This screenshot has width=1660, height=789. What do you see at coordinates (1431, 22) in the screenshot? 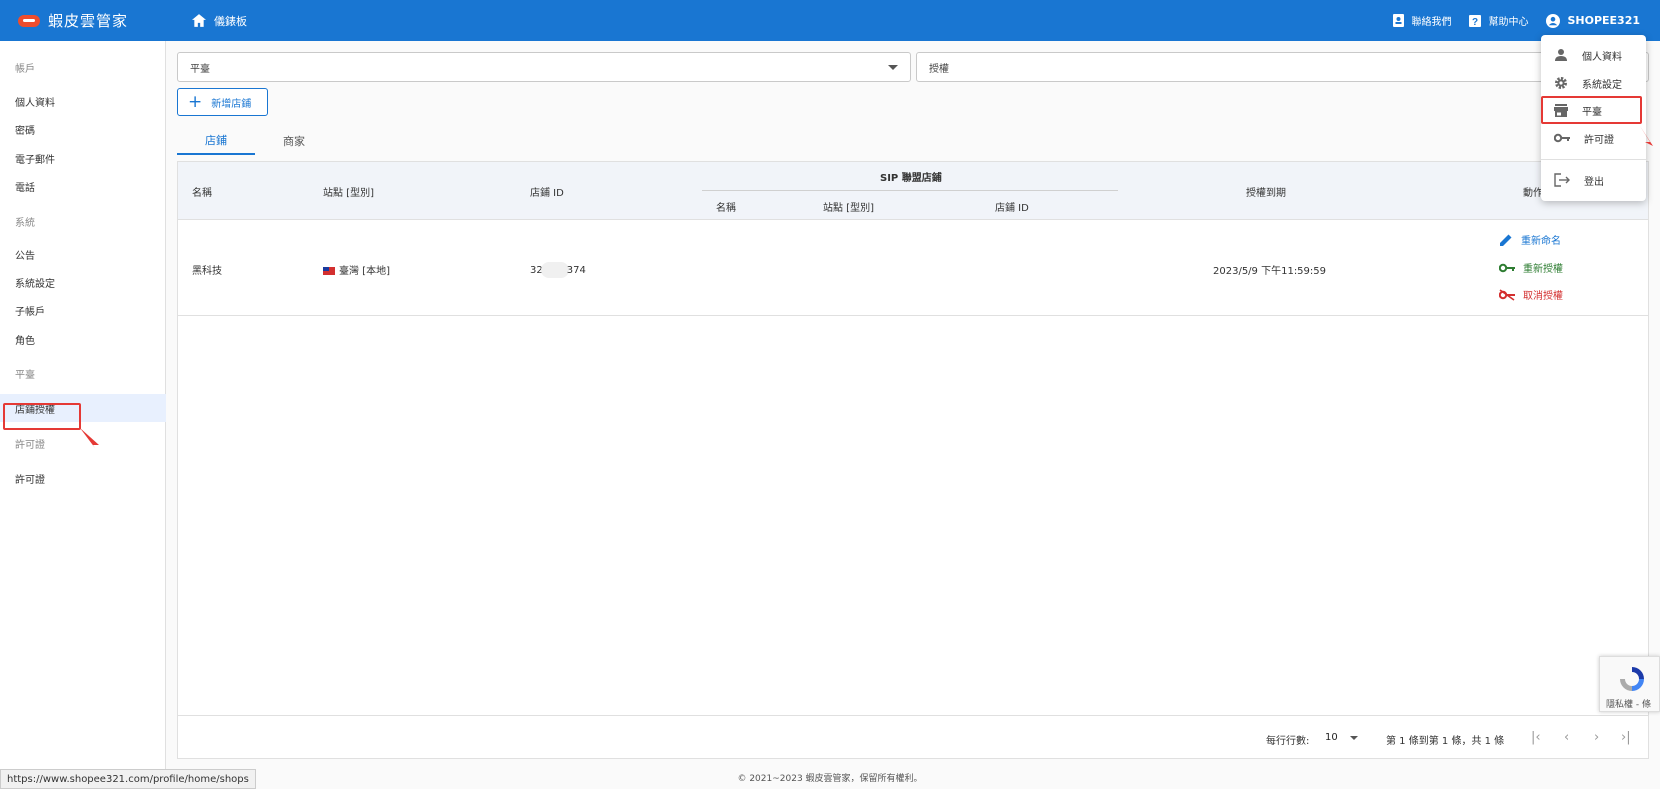
I see `contact-us-label: 聯絡我們` at bounding box center [1431, 22].